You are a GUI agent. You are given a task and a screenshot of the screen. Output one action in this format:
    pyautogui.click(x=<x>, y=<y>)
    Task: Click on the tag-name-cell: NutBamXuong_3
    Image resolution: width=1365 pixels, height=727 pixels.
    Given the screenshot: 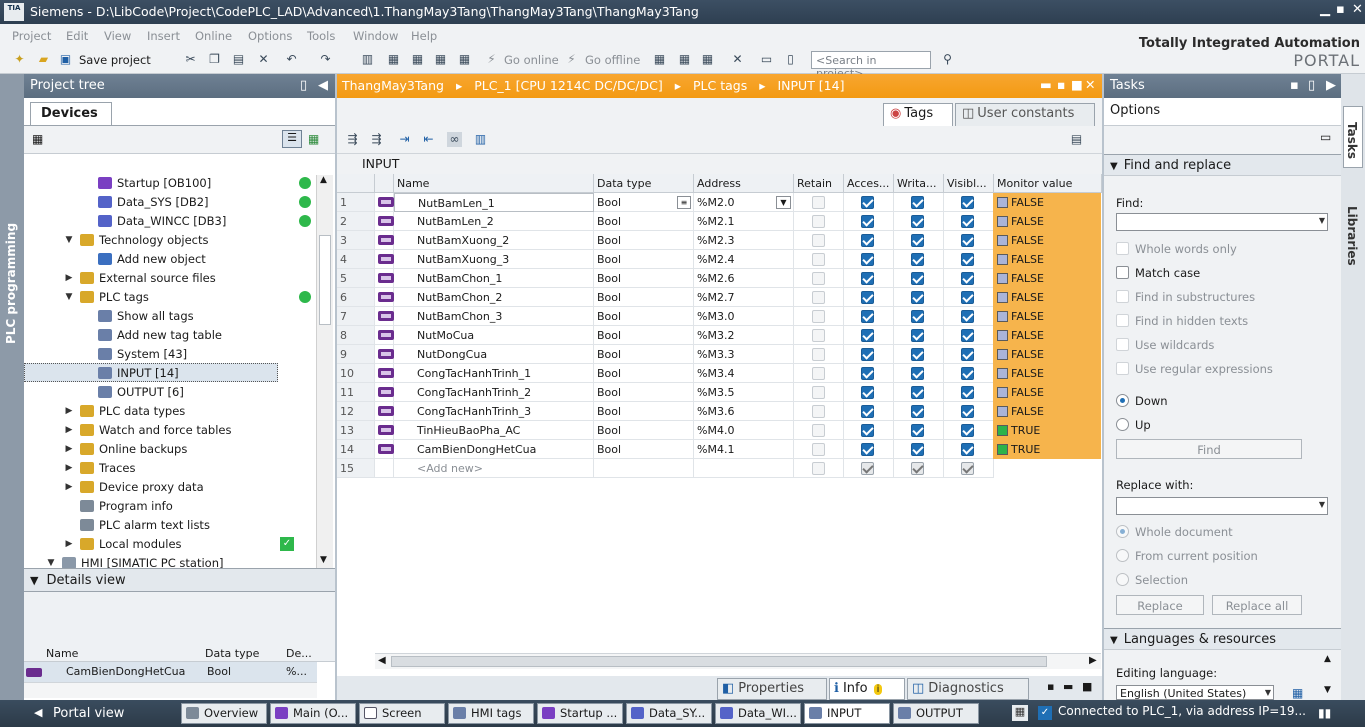 What is the action you would take?
    pyautogui.click(x=494, y=259)
    